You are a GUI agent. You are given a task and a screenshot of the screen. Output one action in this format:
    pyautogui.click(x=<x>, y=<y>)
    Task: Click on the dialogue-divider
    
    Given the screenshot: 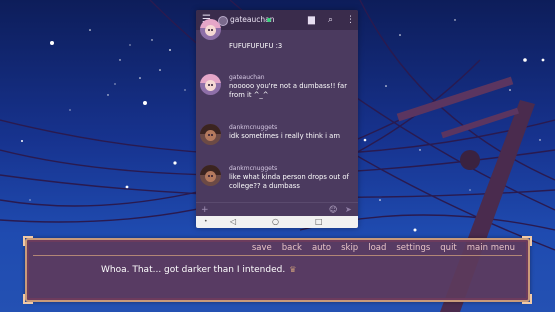 What is the action you would take?
    pyautogui.click(x=277, y=255)
    